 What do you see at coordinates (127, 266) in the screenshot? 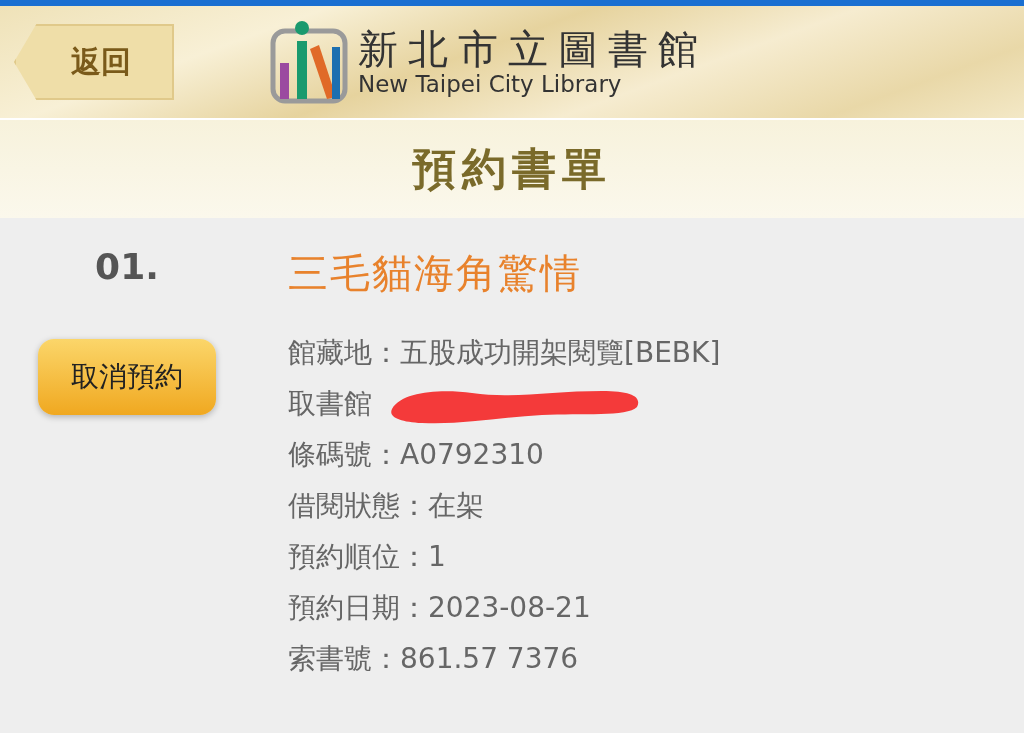
I see `item-number: 01.` at bounding box center [127, 266].